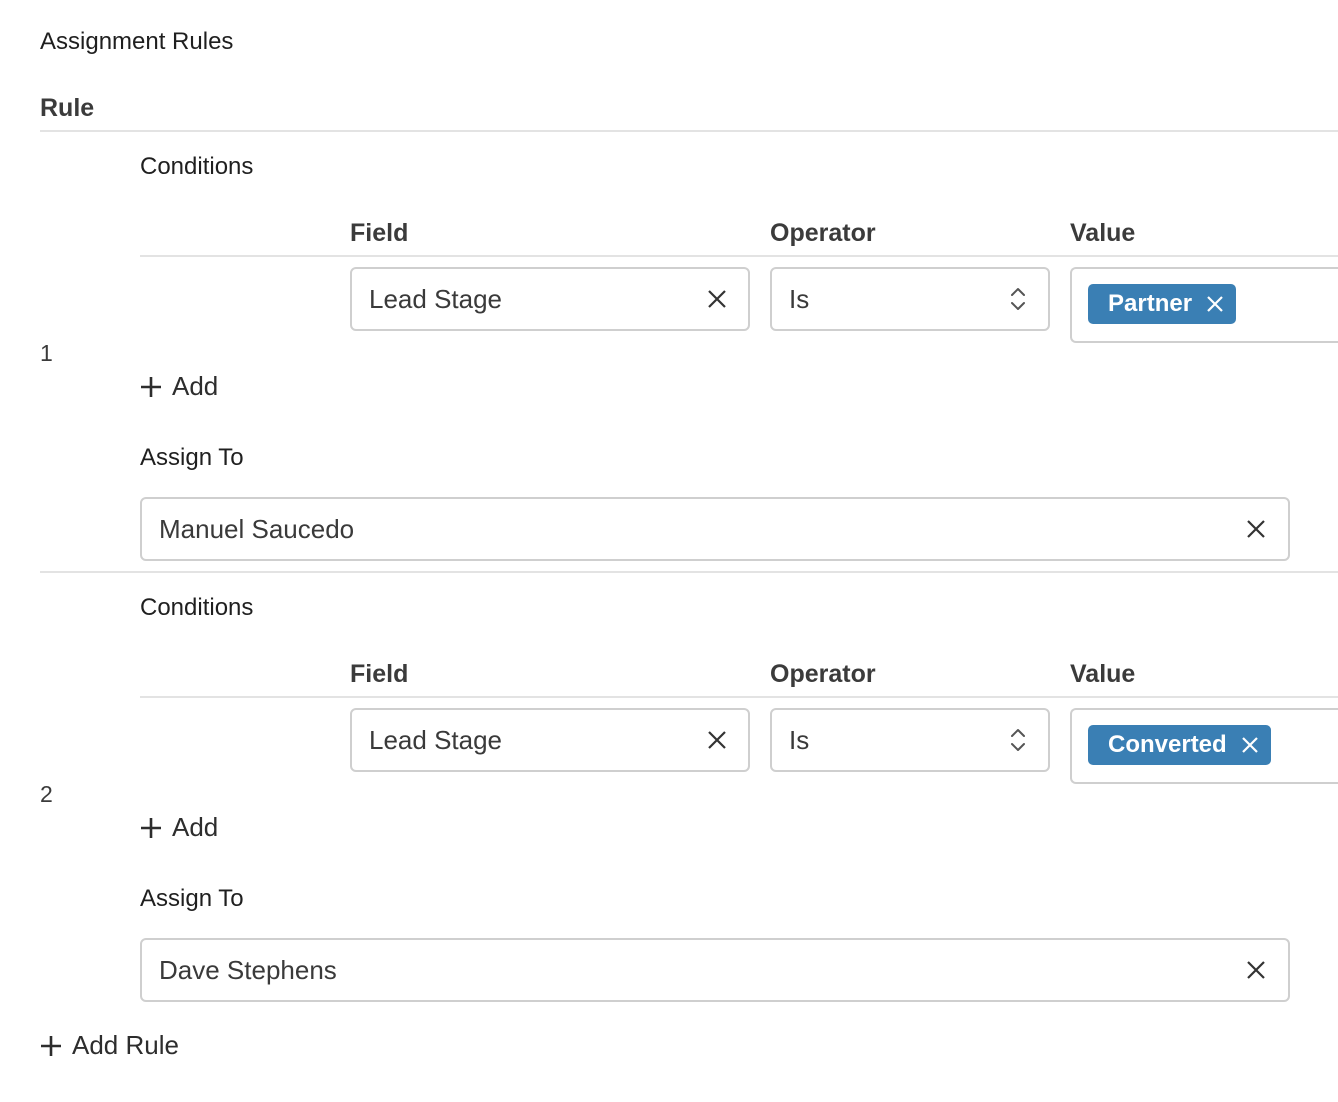  Describe the element at coordinates (125, 1045) in the screenshot. I see `add-rule-label: Add Rule` at that location.